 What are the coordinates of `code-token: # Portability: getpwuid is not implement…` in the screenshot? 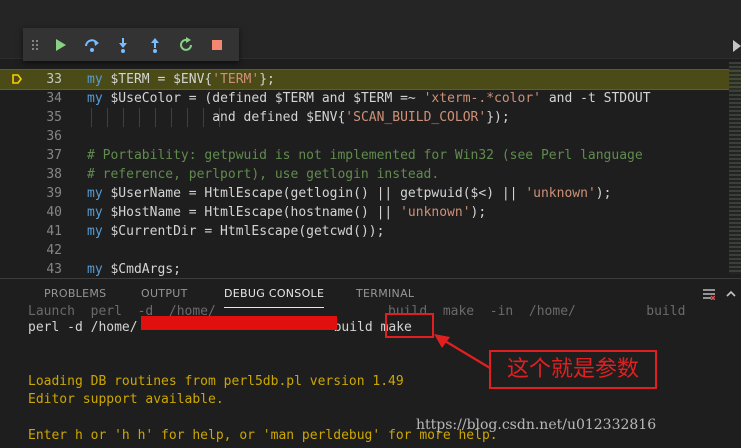 It's located at (365, 155).